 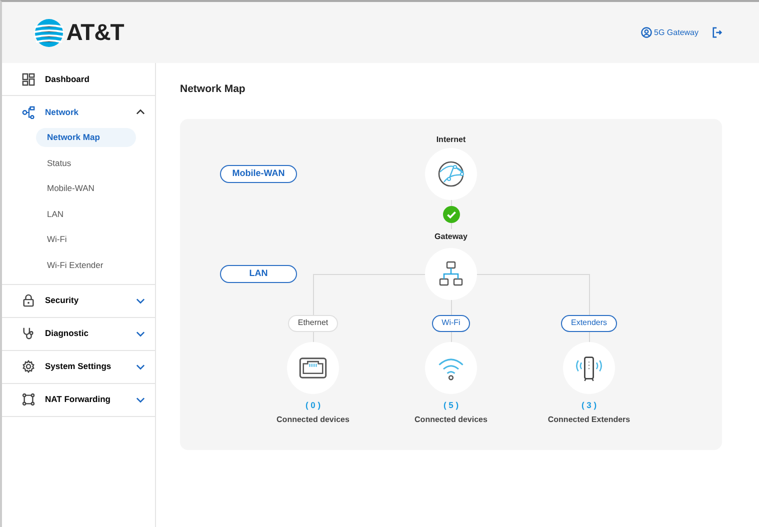 What do you see at coordinates (78, 366) in the screenshot?
I see `sidebar-item: System Settings` at bounding box center [78, 366].